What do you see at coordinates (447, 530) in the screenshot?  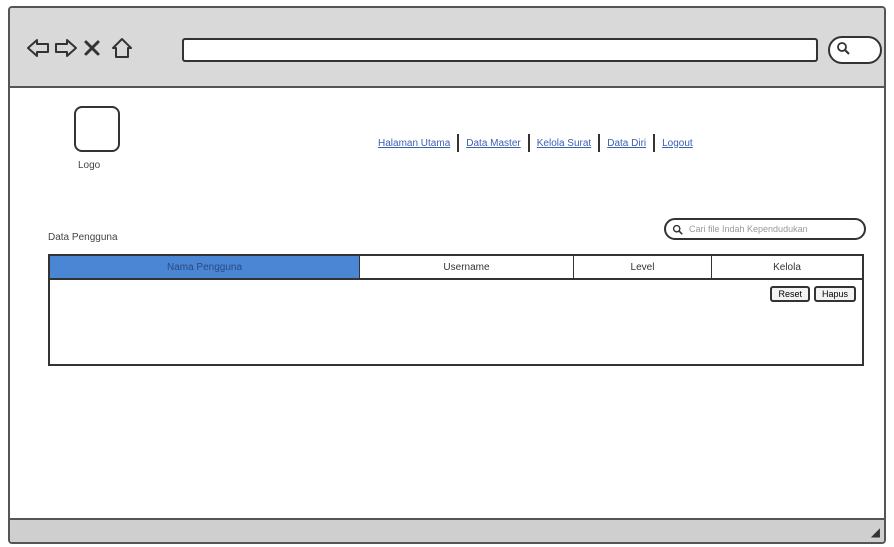 I see `status-bar: ◢` at bounding box center [447, 530].